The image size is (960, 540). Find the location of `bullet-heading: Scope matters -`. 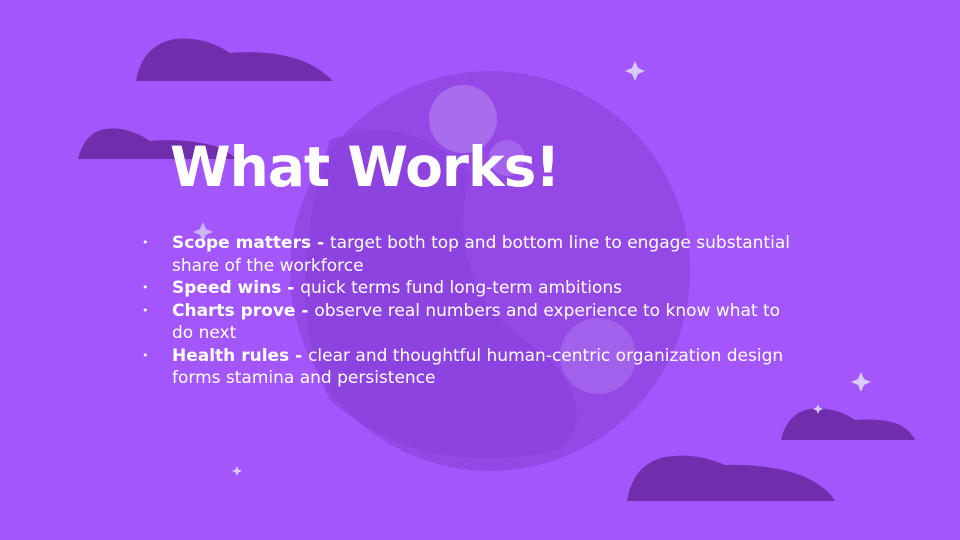

bullet-heading: Scope matters - is located at coordinates (251, 243).